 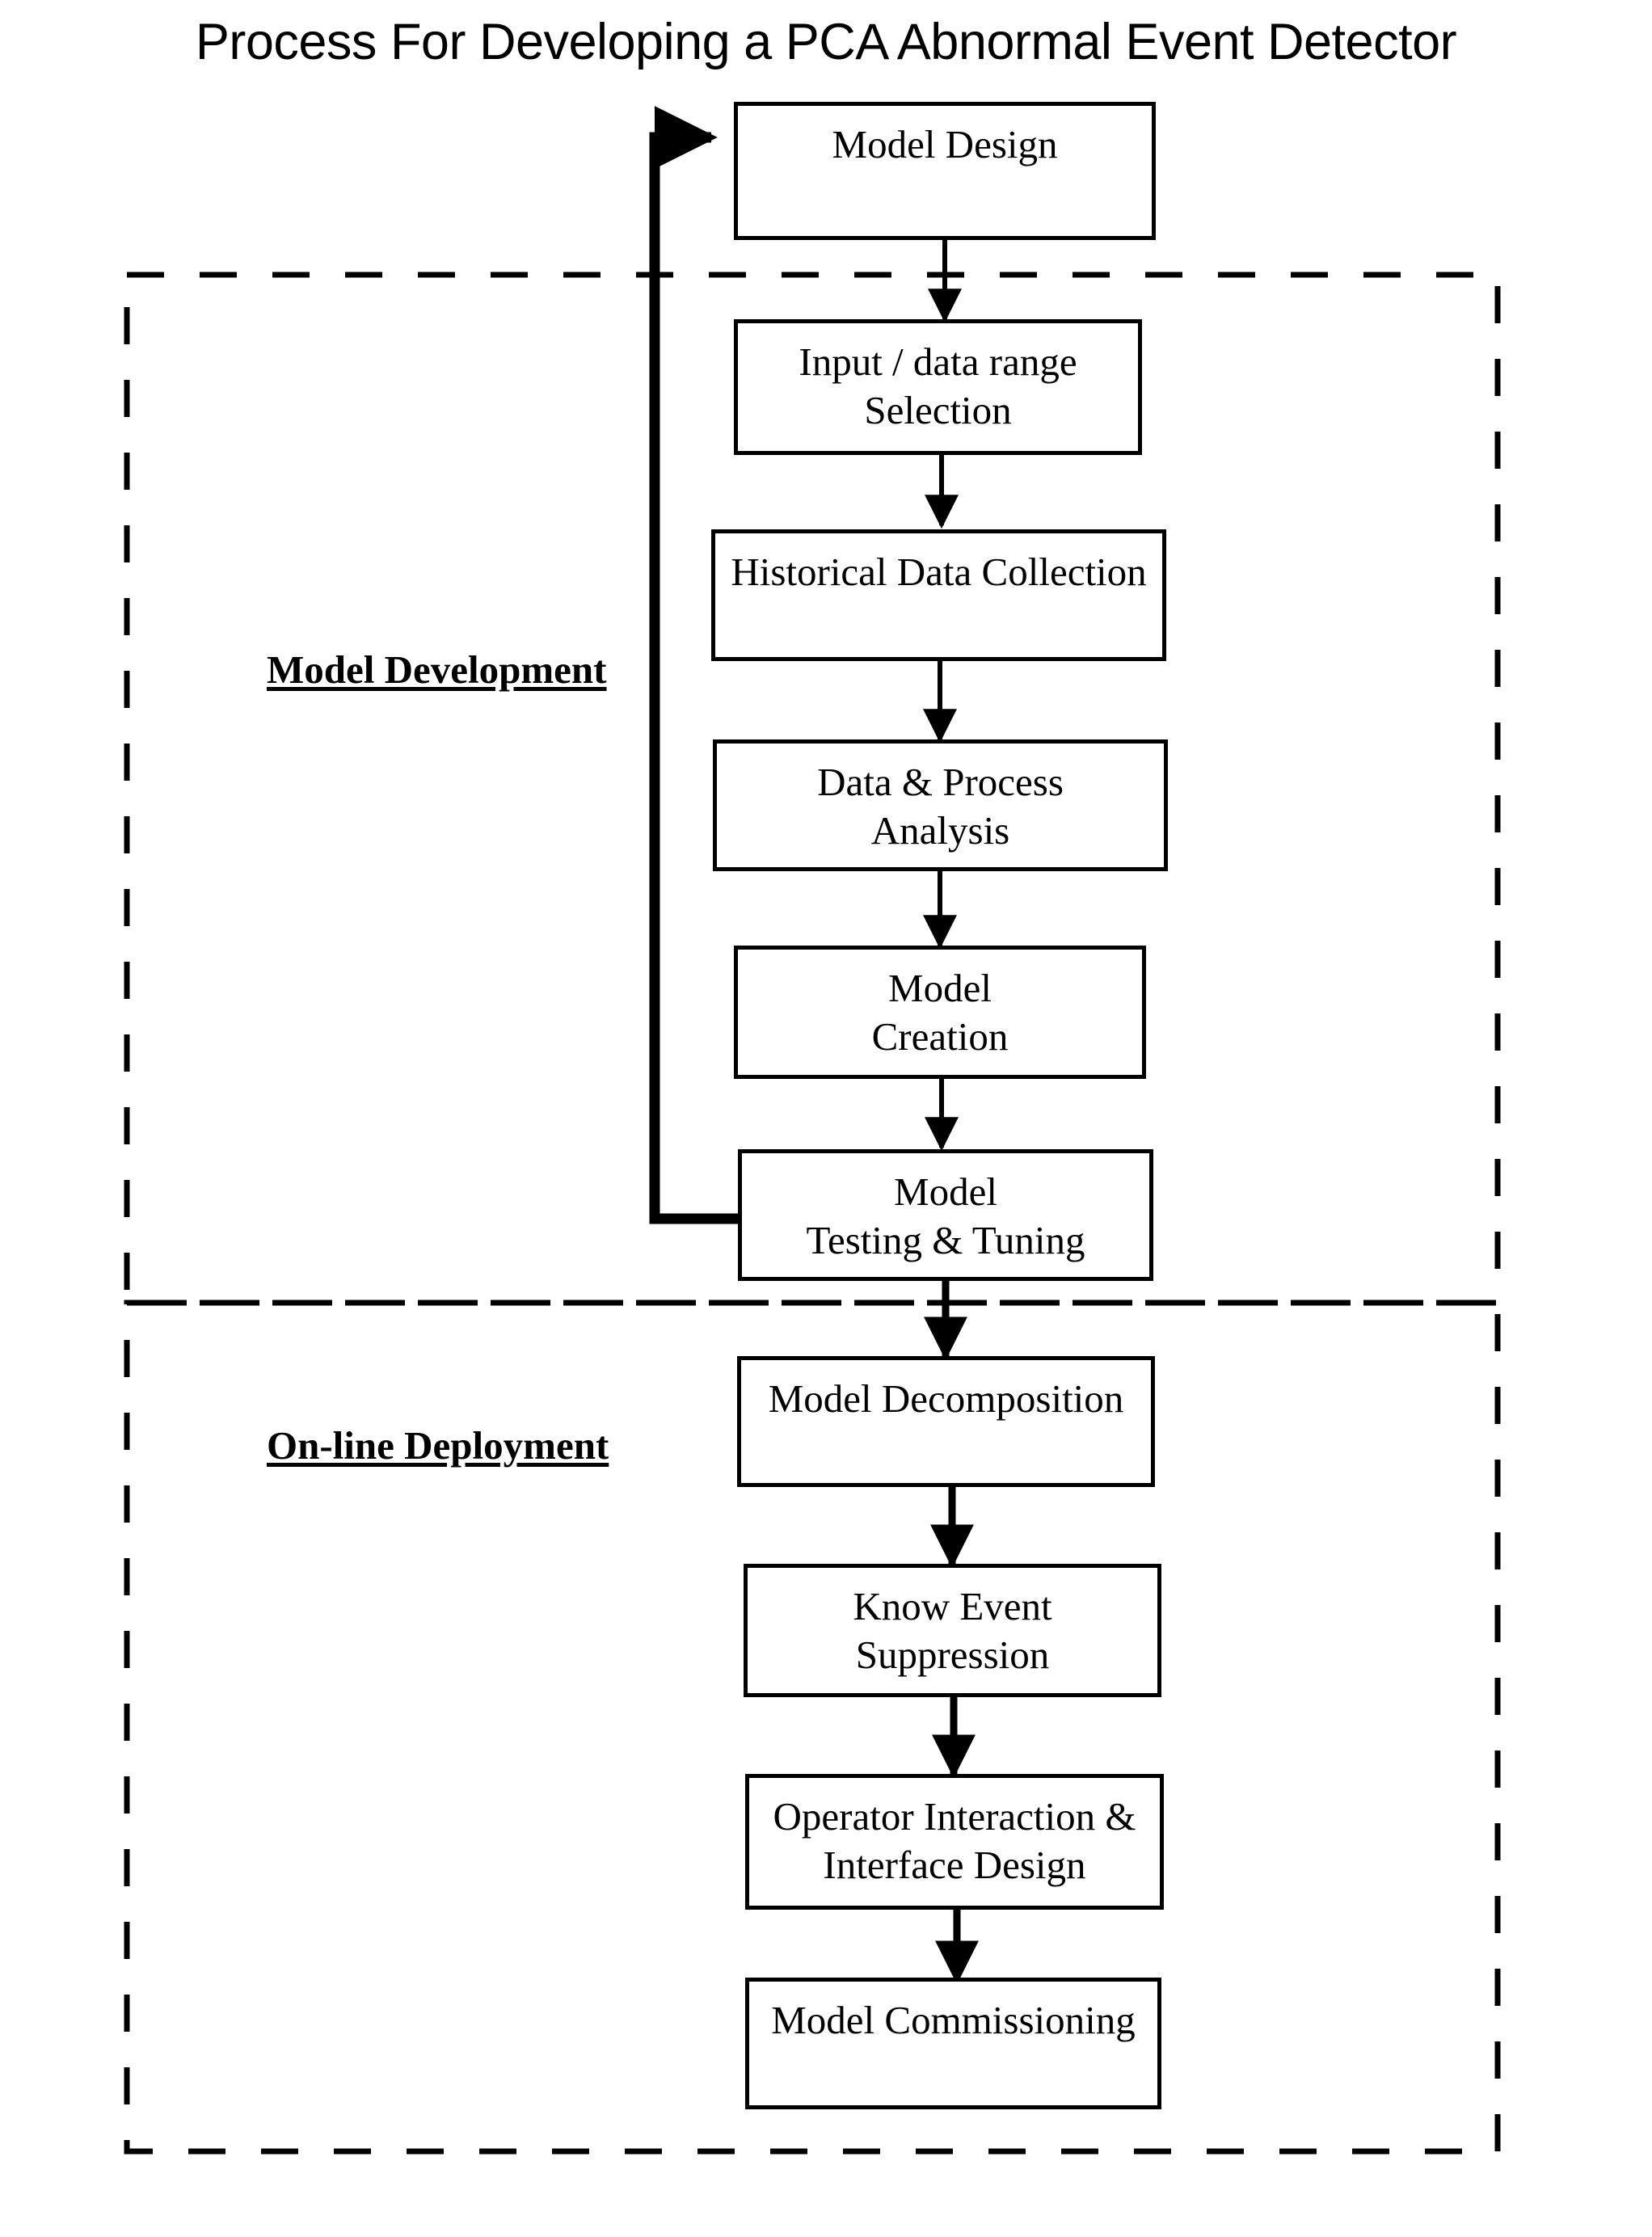 What do you see at coordinates (945, 171) in the screenshot?
I see `box-model-design: Model Design` at bounding box center [945, 171].